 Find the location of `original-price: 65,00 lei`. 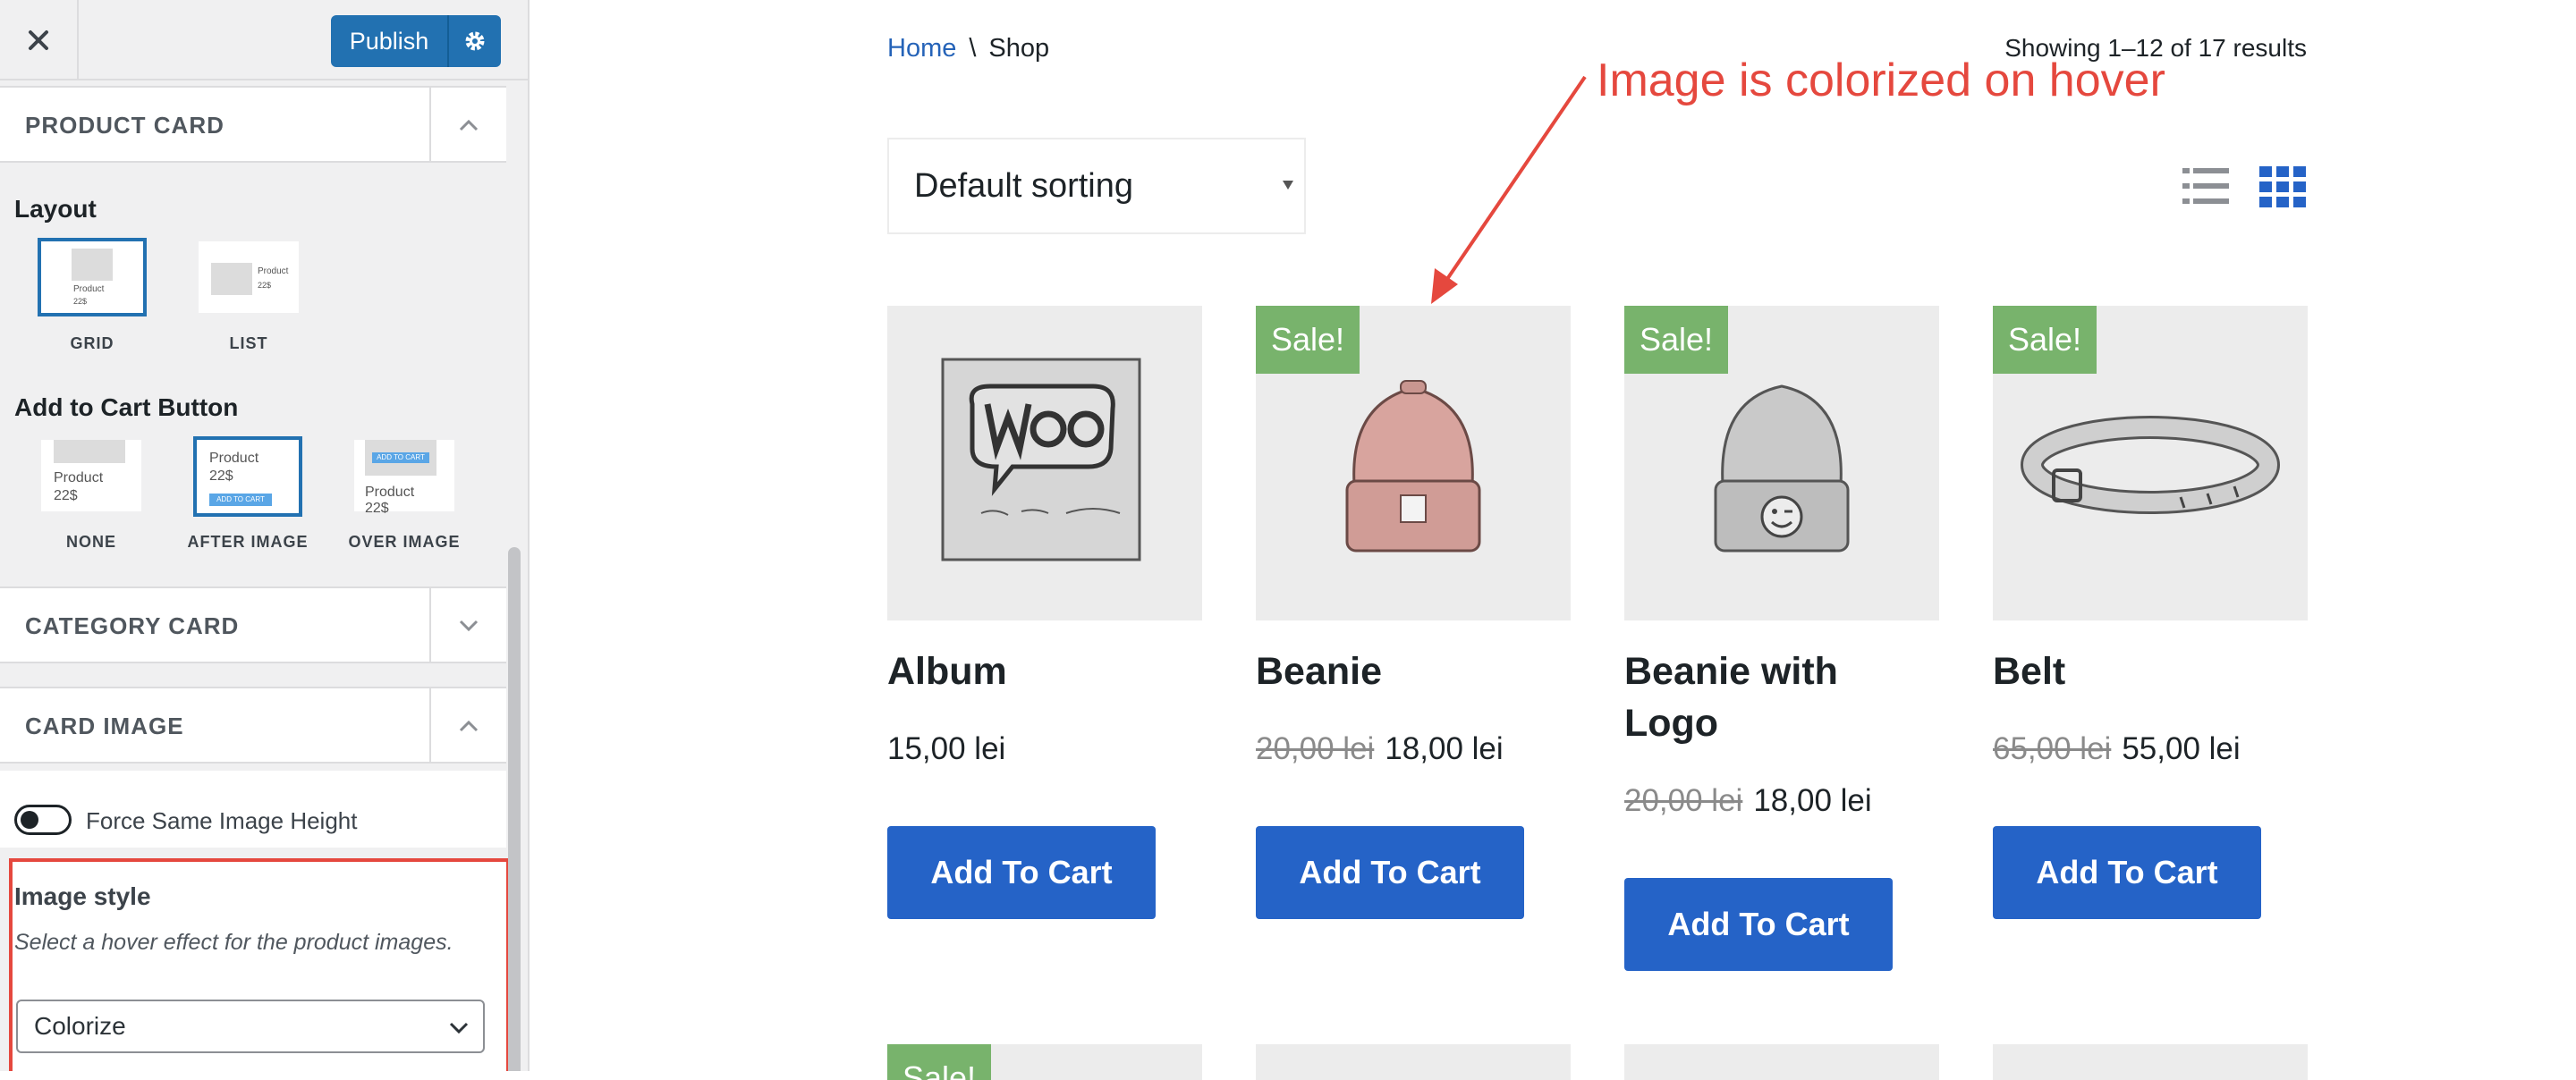

original-price: 65,00 lei is located at coordinates (2052, 748).